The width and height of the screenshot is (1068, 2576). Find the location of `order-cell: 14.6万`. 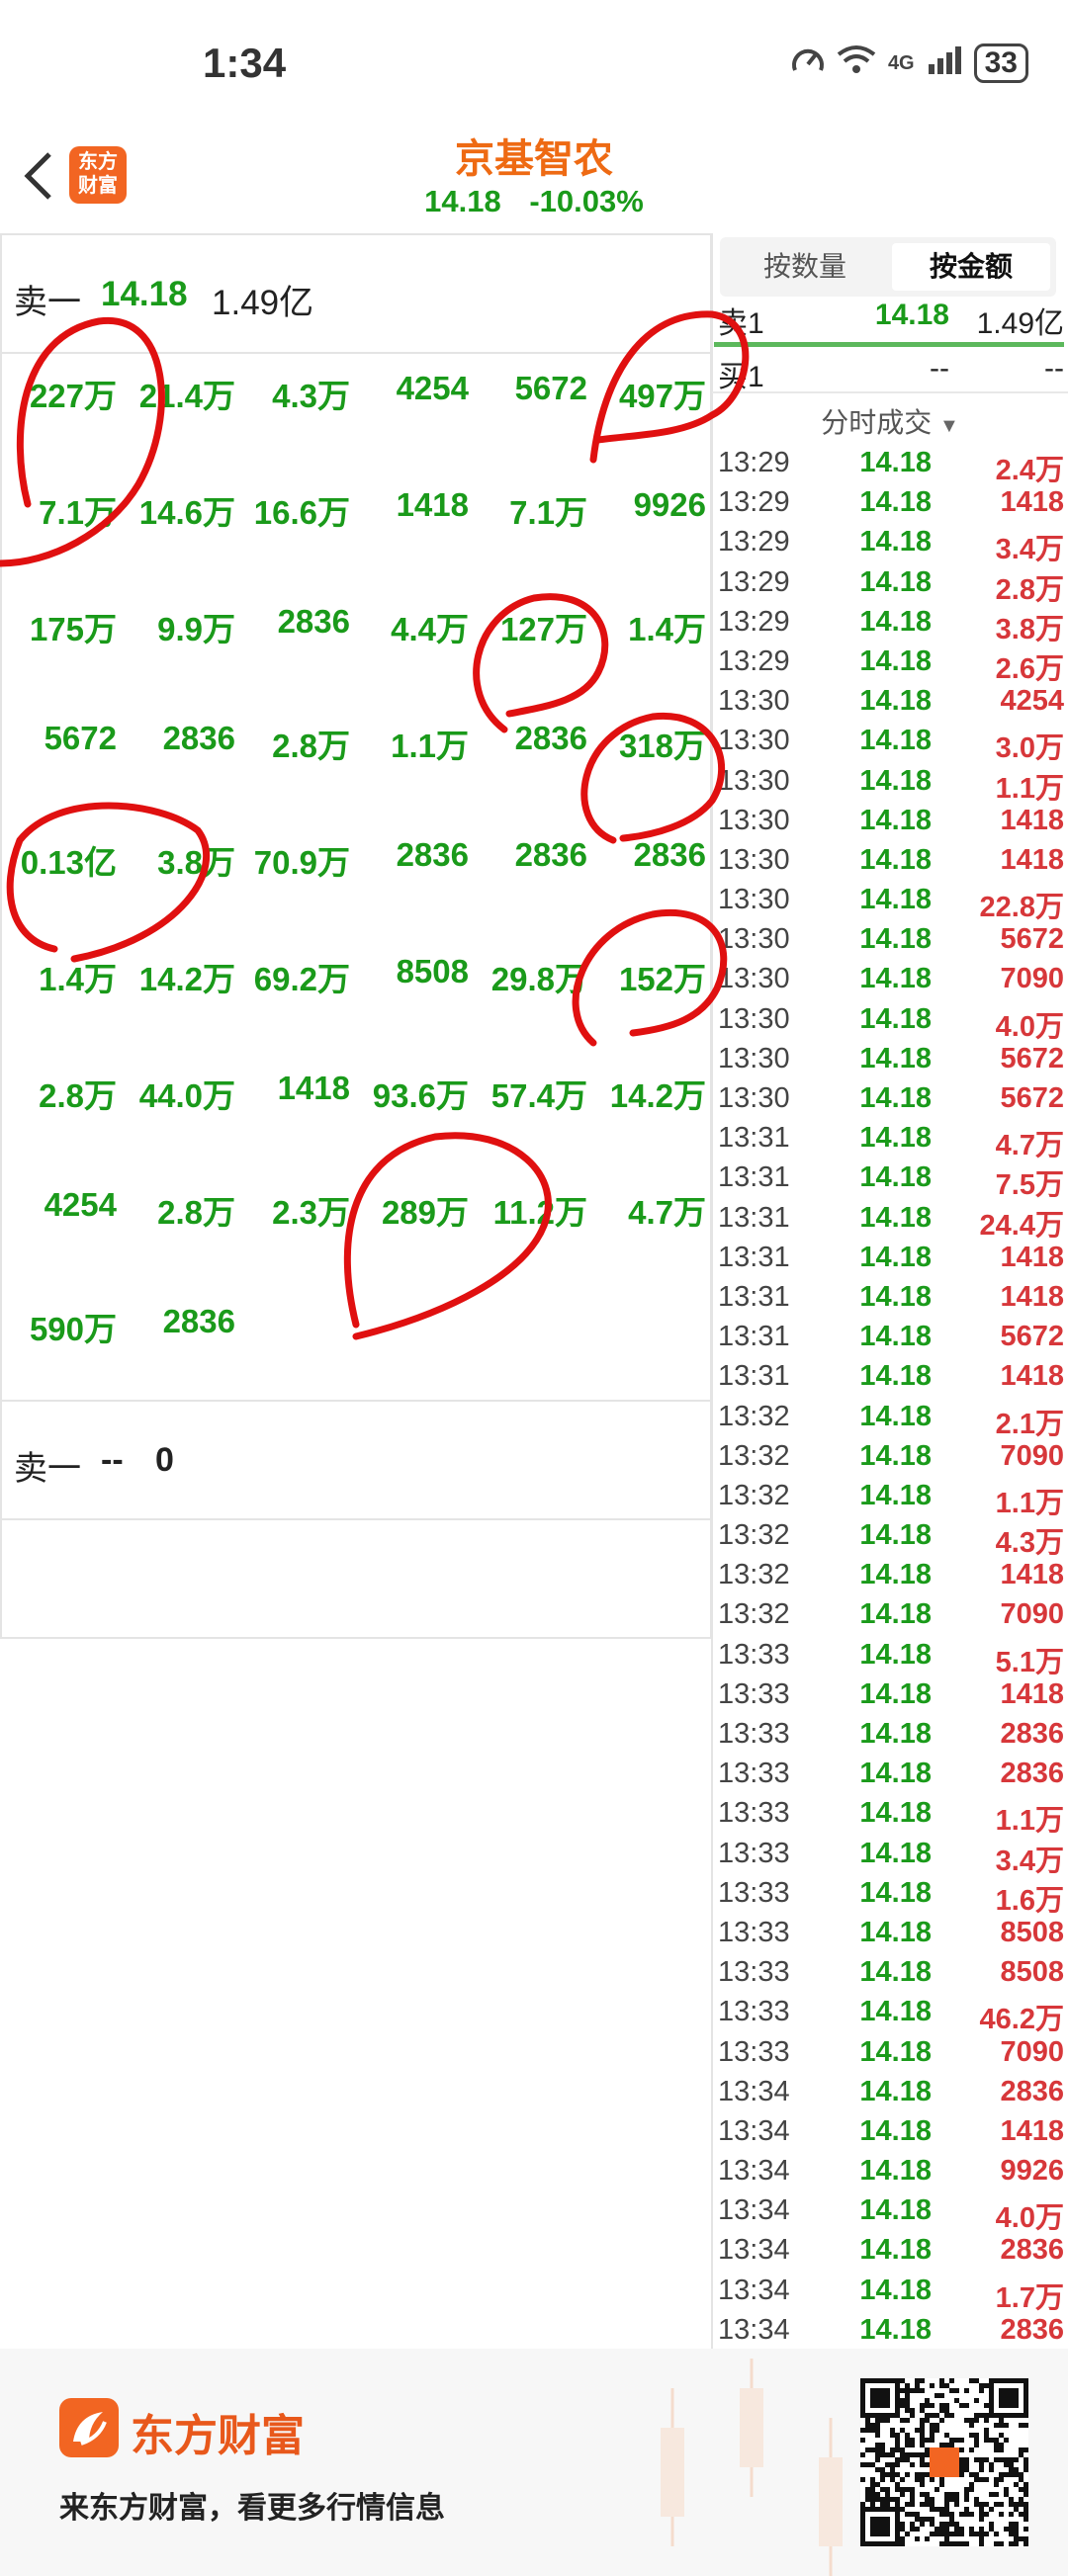

order-cell: 14.6万 is located at coordinates (186, 512).